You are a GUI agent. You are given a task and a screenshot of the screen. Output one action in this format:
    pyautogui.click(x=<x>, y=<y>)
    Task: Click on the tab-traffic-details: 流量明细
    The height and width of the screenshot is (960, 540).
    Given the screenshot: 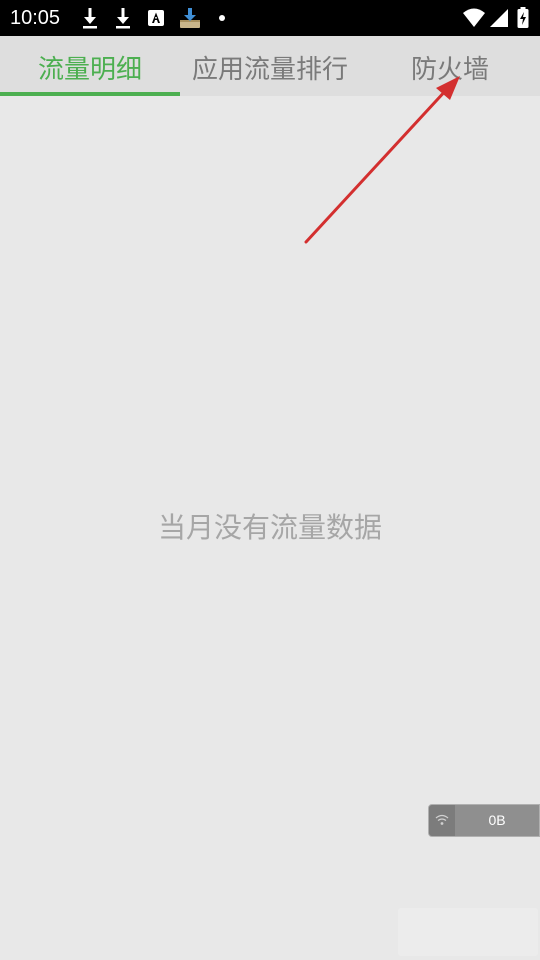 What is the action you would take?
    pyautogui.click(x=90, y=66)
    